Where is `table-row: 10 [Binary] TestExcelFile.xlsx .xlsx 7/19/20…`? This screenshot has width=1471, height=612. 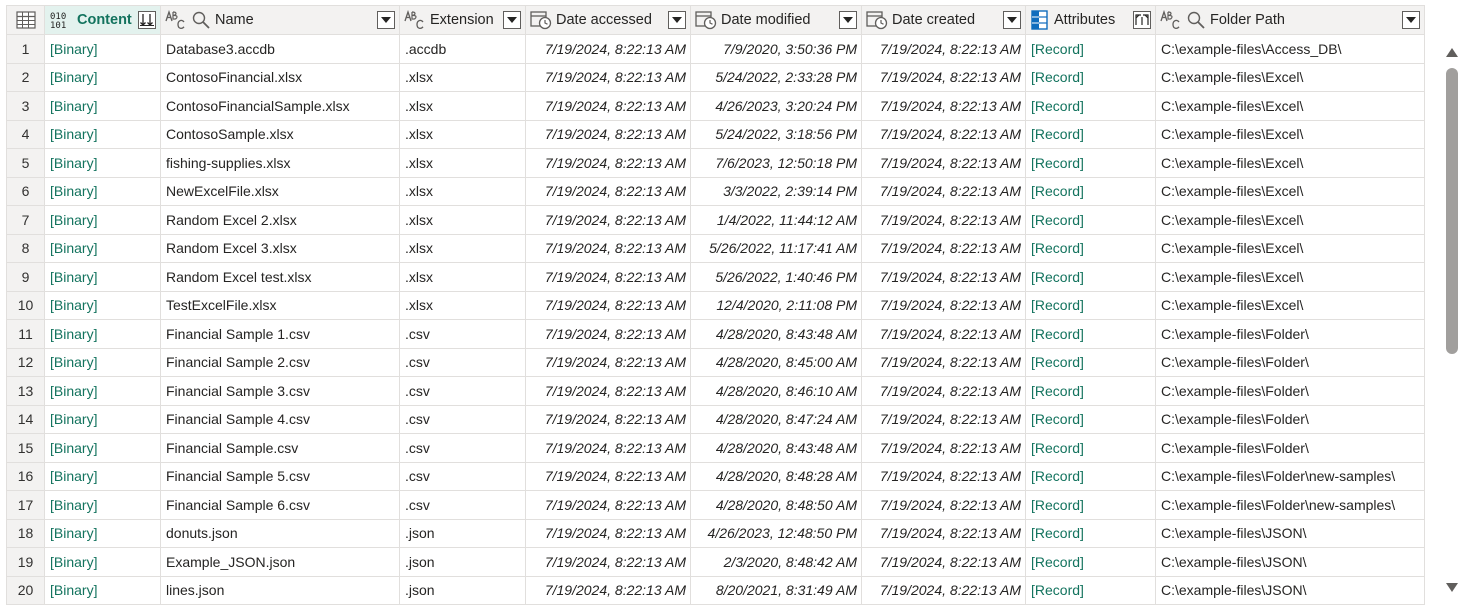
table-row: 10 [Binary] TestExcelFile.xlsx .xlsx 7/19/20… is located at coordinates (715, 305).